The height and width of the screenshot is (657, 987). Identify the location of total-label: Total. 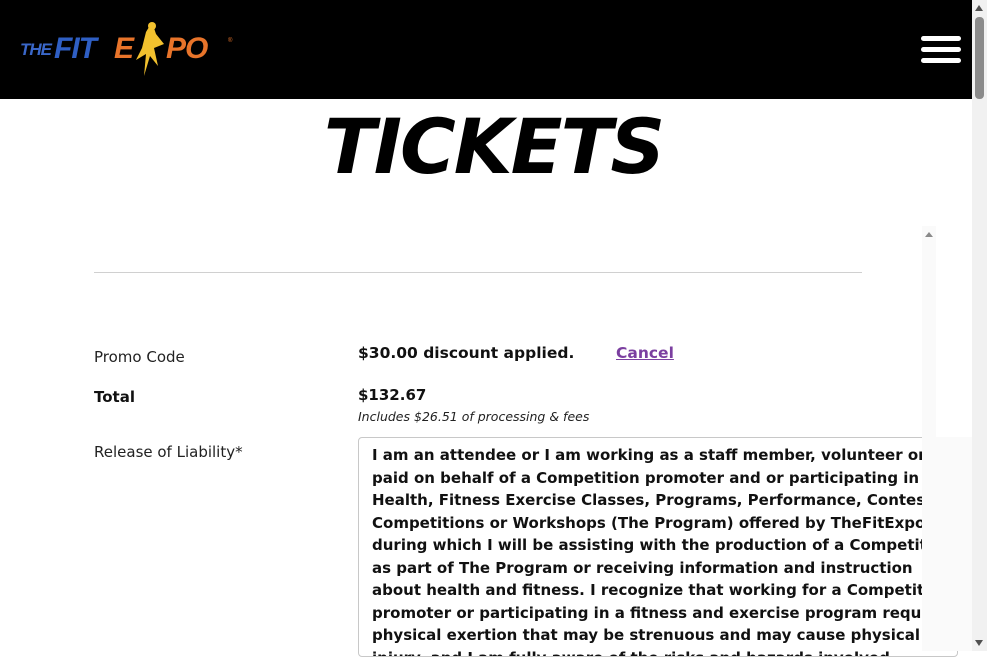
(114, 397).